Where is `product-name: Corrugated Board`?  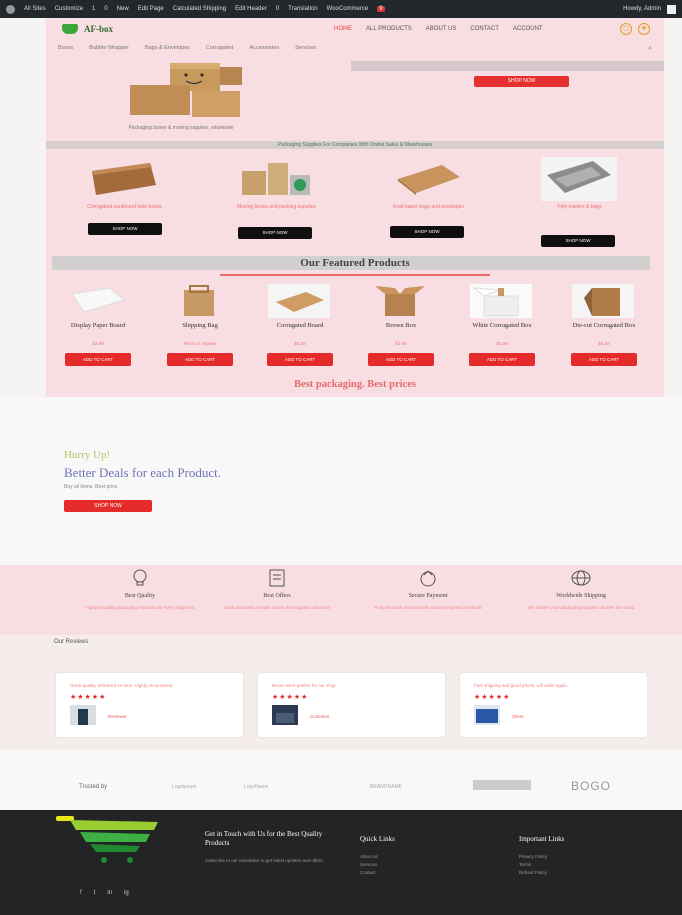 product-name: Corrugated Board is located at coordinates (300, 326).